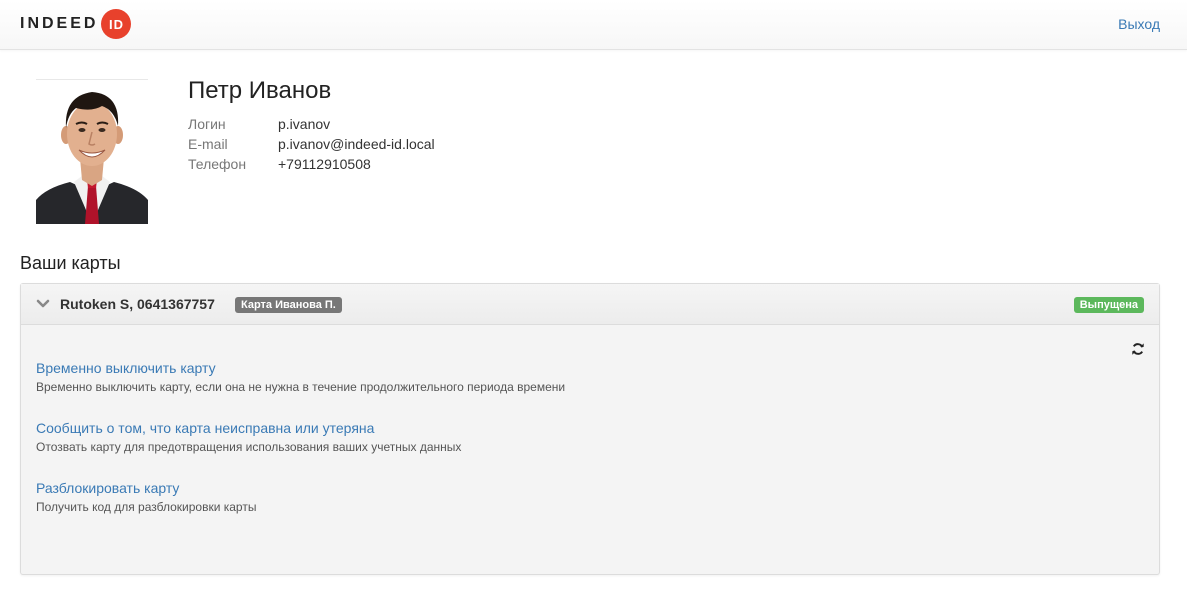 The width and height of the screenshot is (1187, 601). Describe the element at coordinates (43, 304) in the screenshot. I see `chevron-down-icon` at that location.